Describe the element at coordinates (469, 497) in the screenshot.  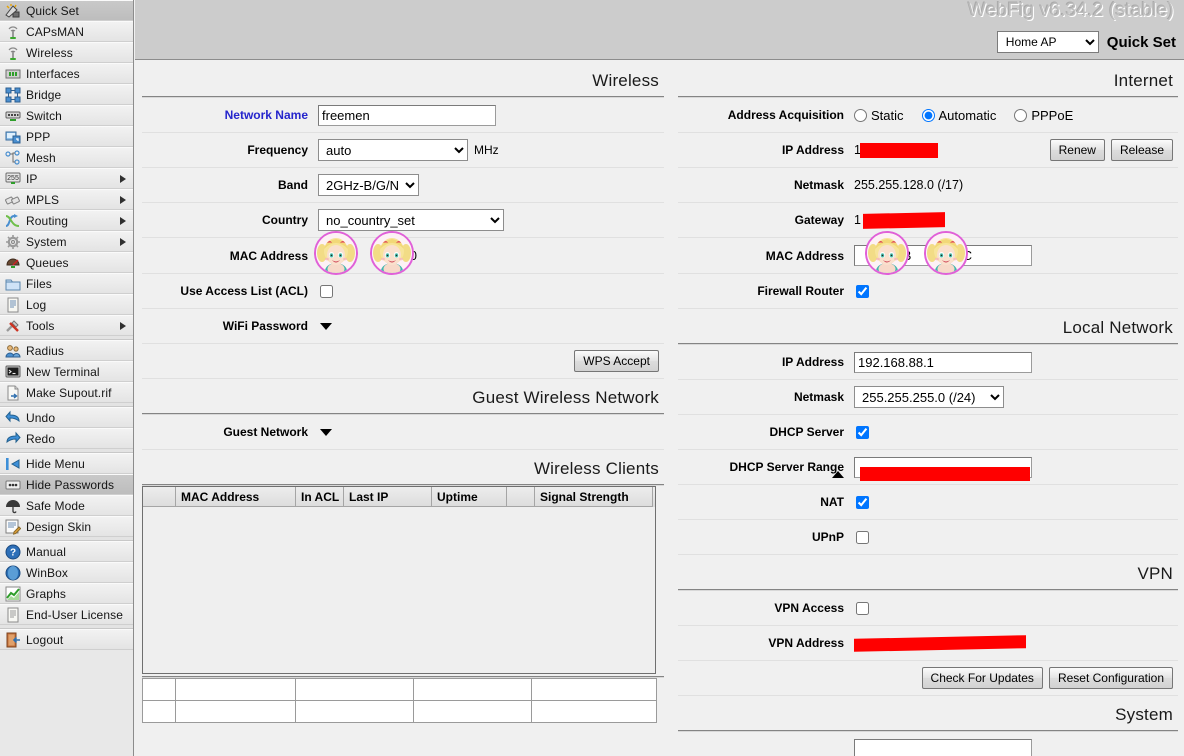
I see `clients-column-header: Uptime` at that location.